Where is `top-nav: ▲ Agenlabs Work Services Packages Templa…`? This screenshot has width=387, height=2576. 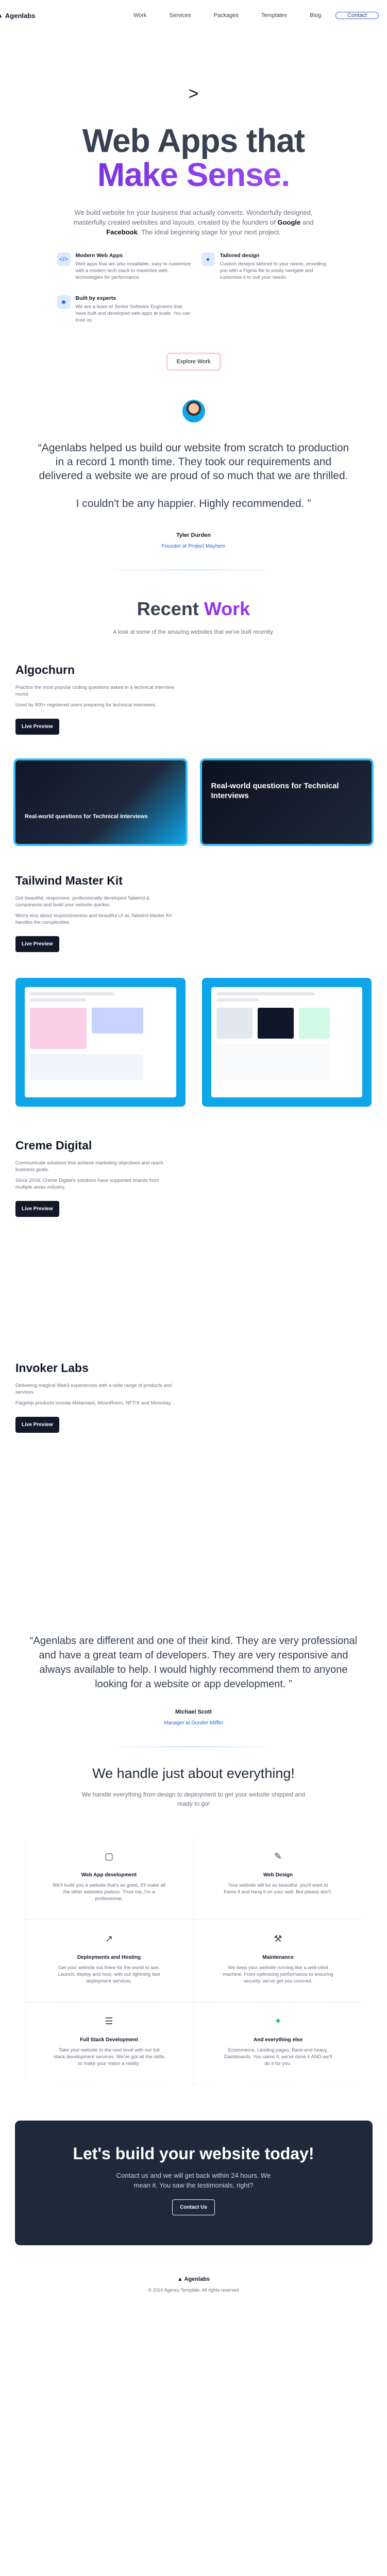
top-nav: ▲ Agenlabs Work Services Packages Templa… is located at coordinates (193, 15).